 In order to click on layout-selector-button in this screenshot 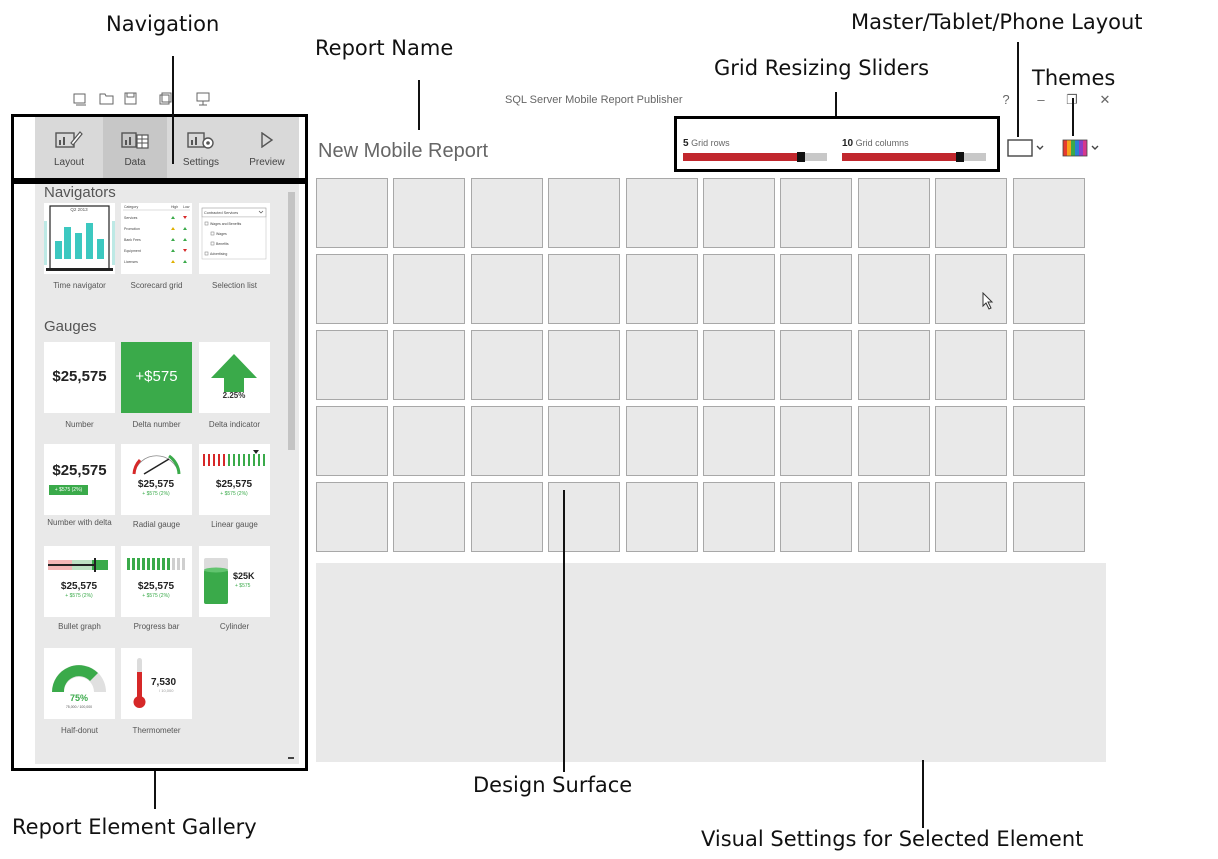, I will do `click(1027, 148)`.